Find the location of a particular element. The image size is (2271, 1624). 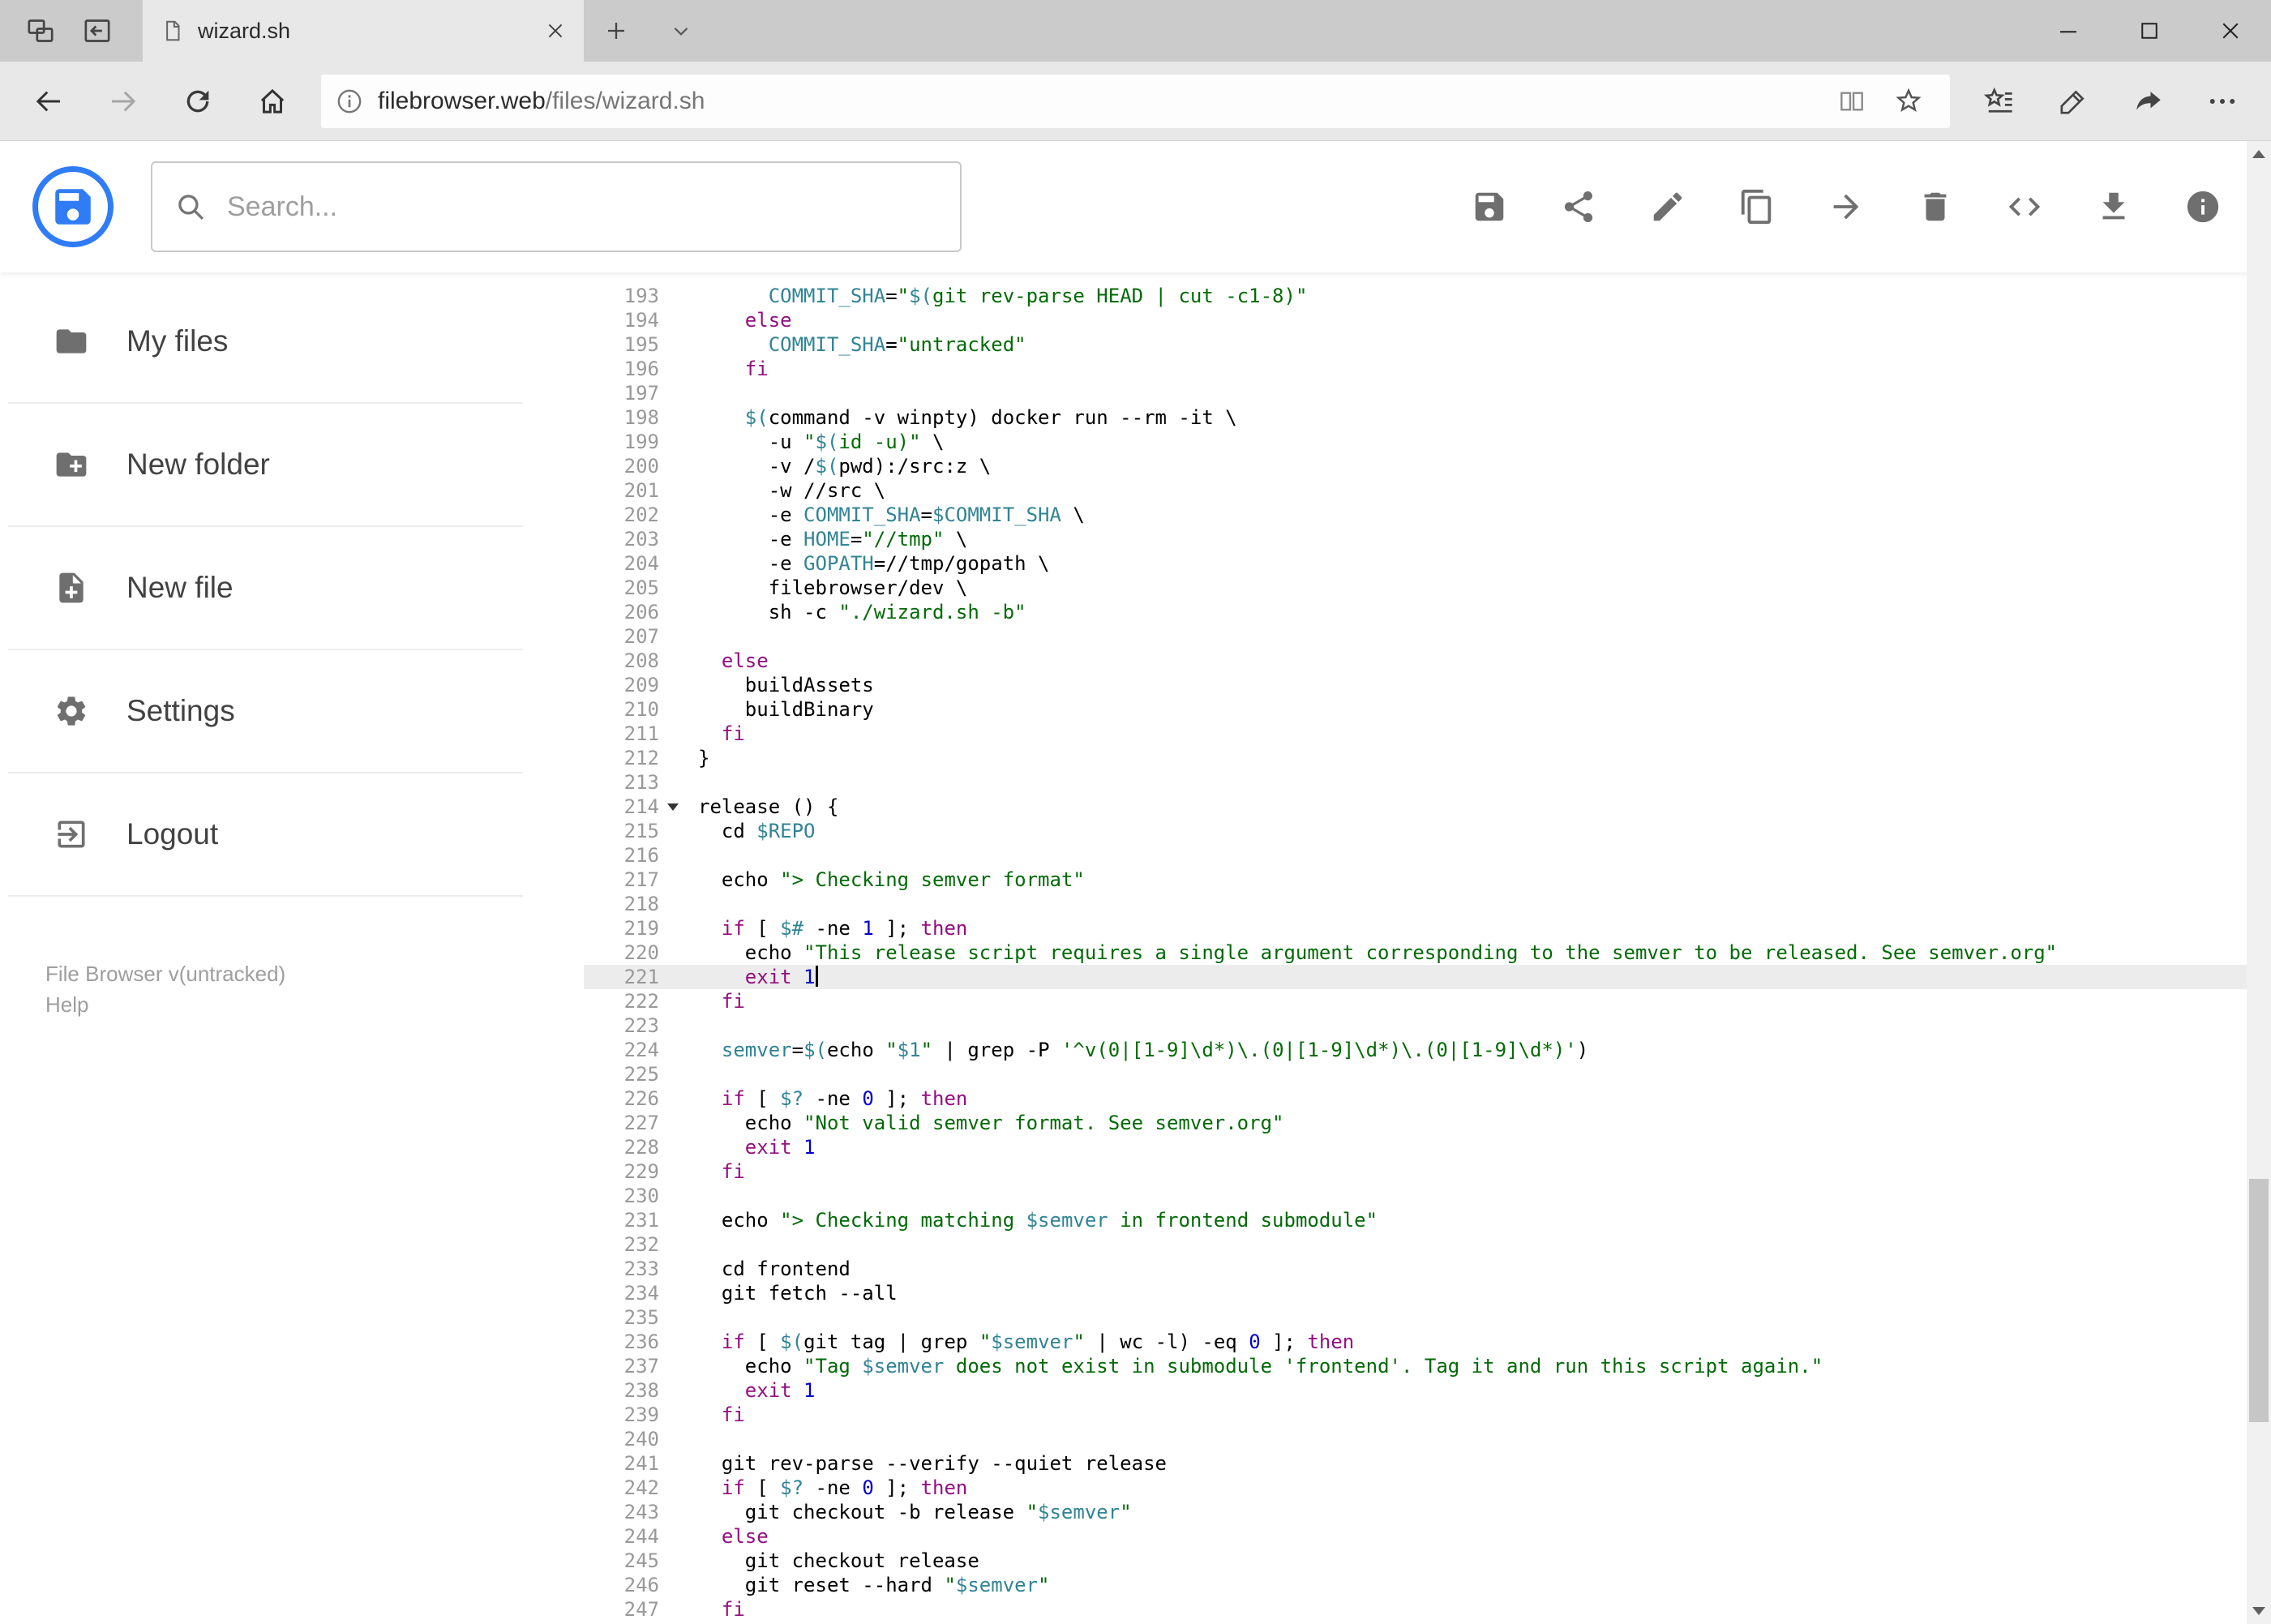

refresh-button is located at coordinates (198, 101).